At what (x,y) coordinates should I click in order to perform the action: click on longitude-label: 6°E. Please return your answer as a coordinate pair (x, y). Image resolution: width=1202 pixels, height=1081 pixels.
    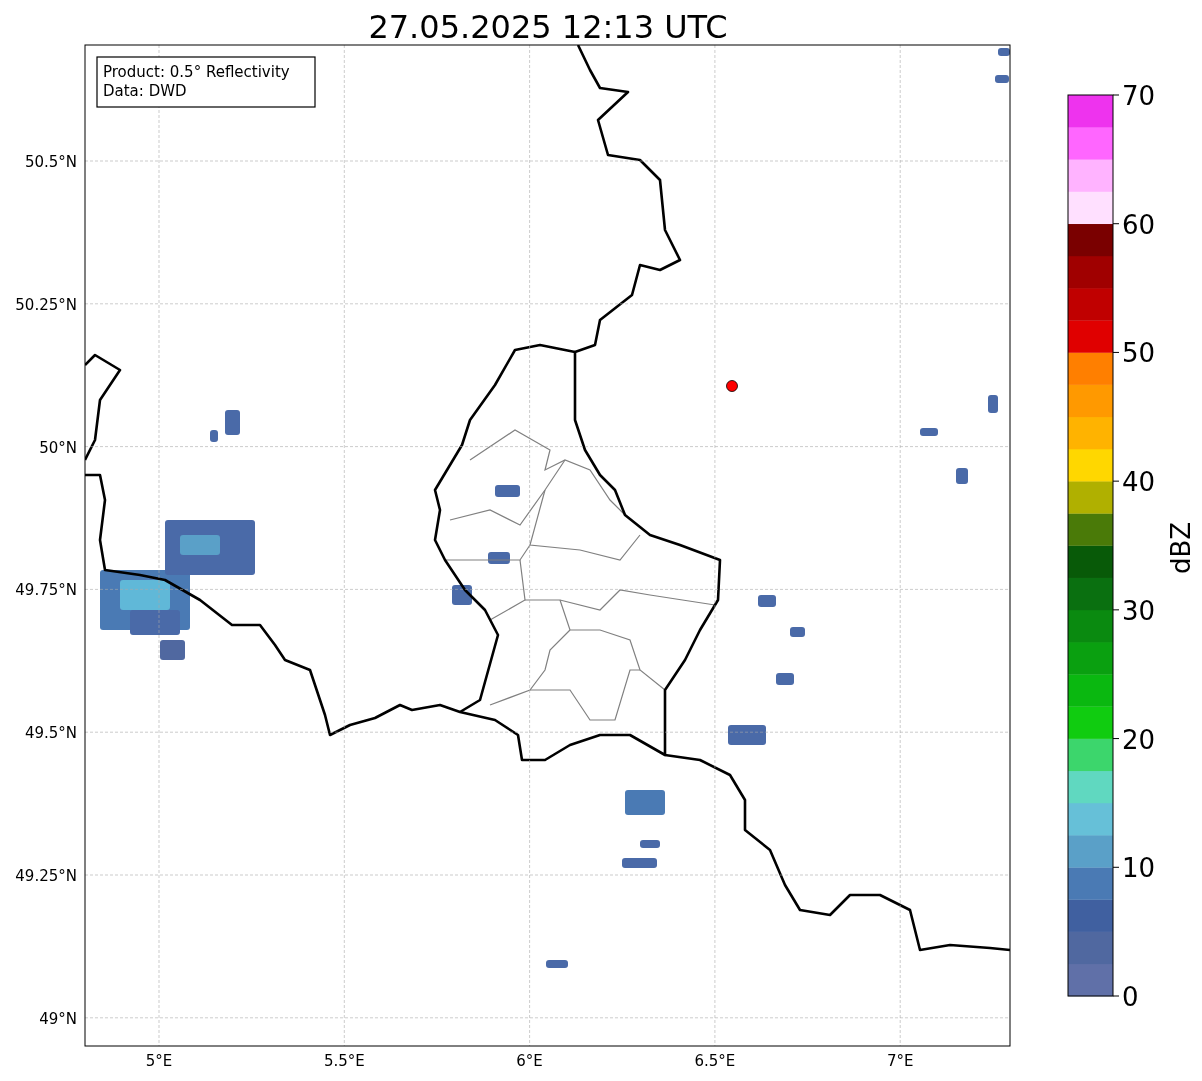
    Looking at the image, I should click on (529, 1061).